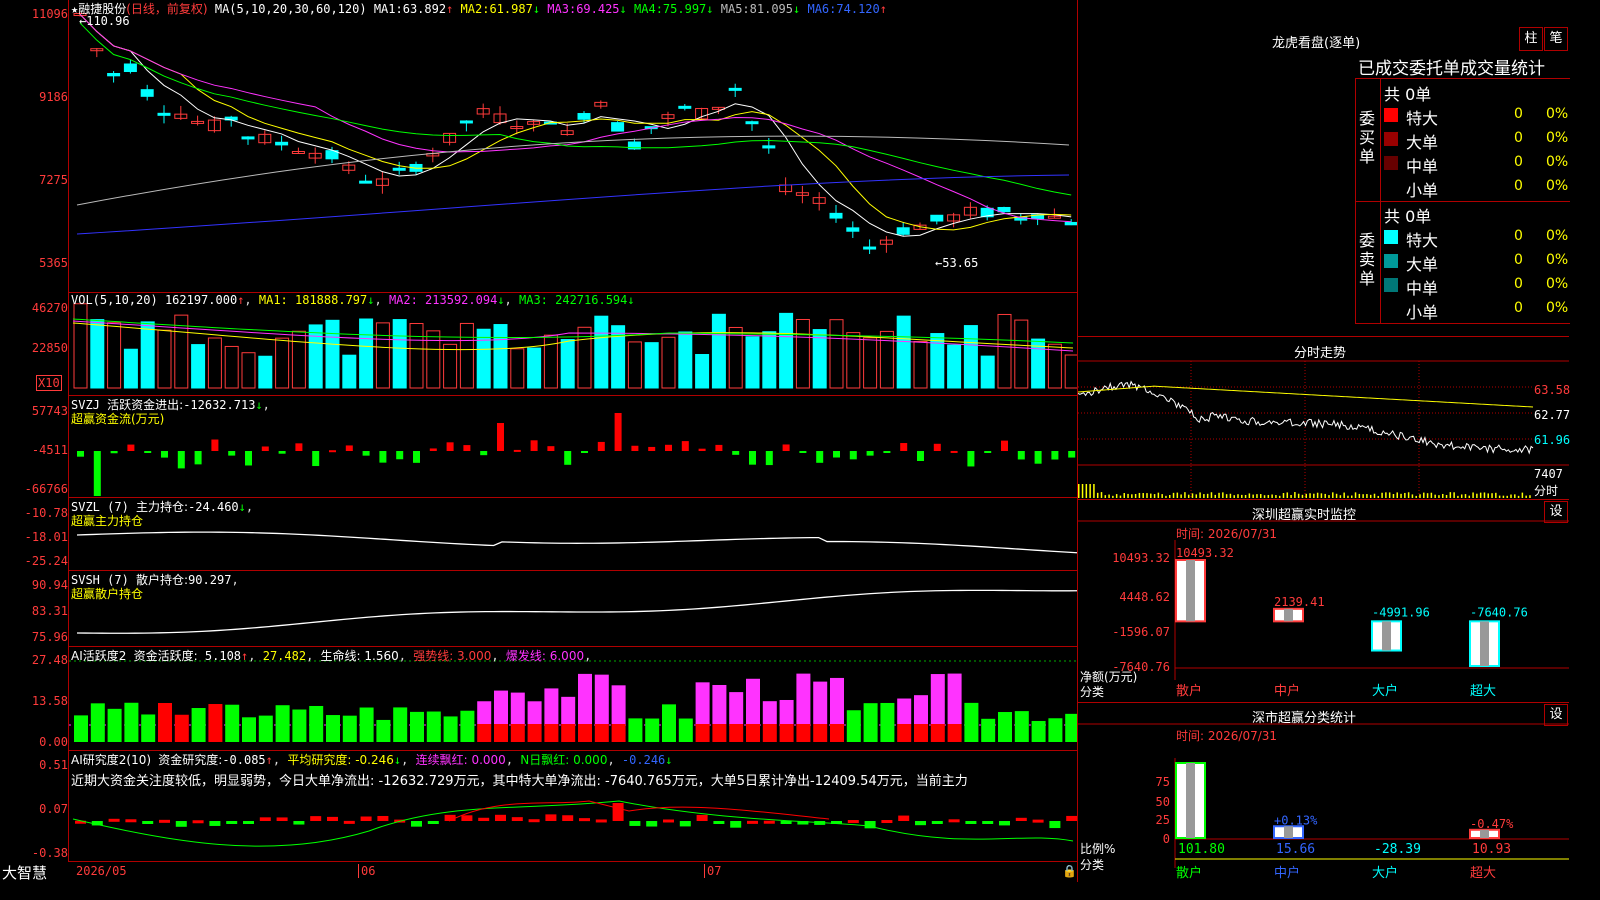 The height and width of the screenshot is (900, 1600). I want to click on svsh-value: 90.297, so click(210, 580).